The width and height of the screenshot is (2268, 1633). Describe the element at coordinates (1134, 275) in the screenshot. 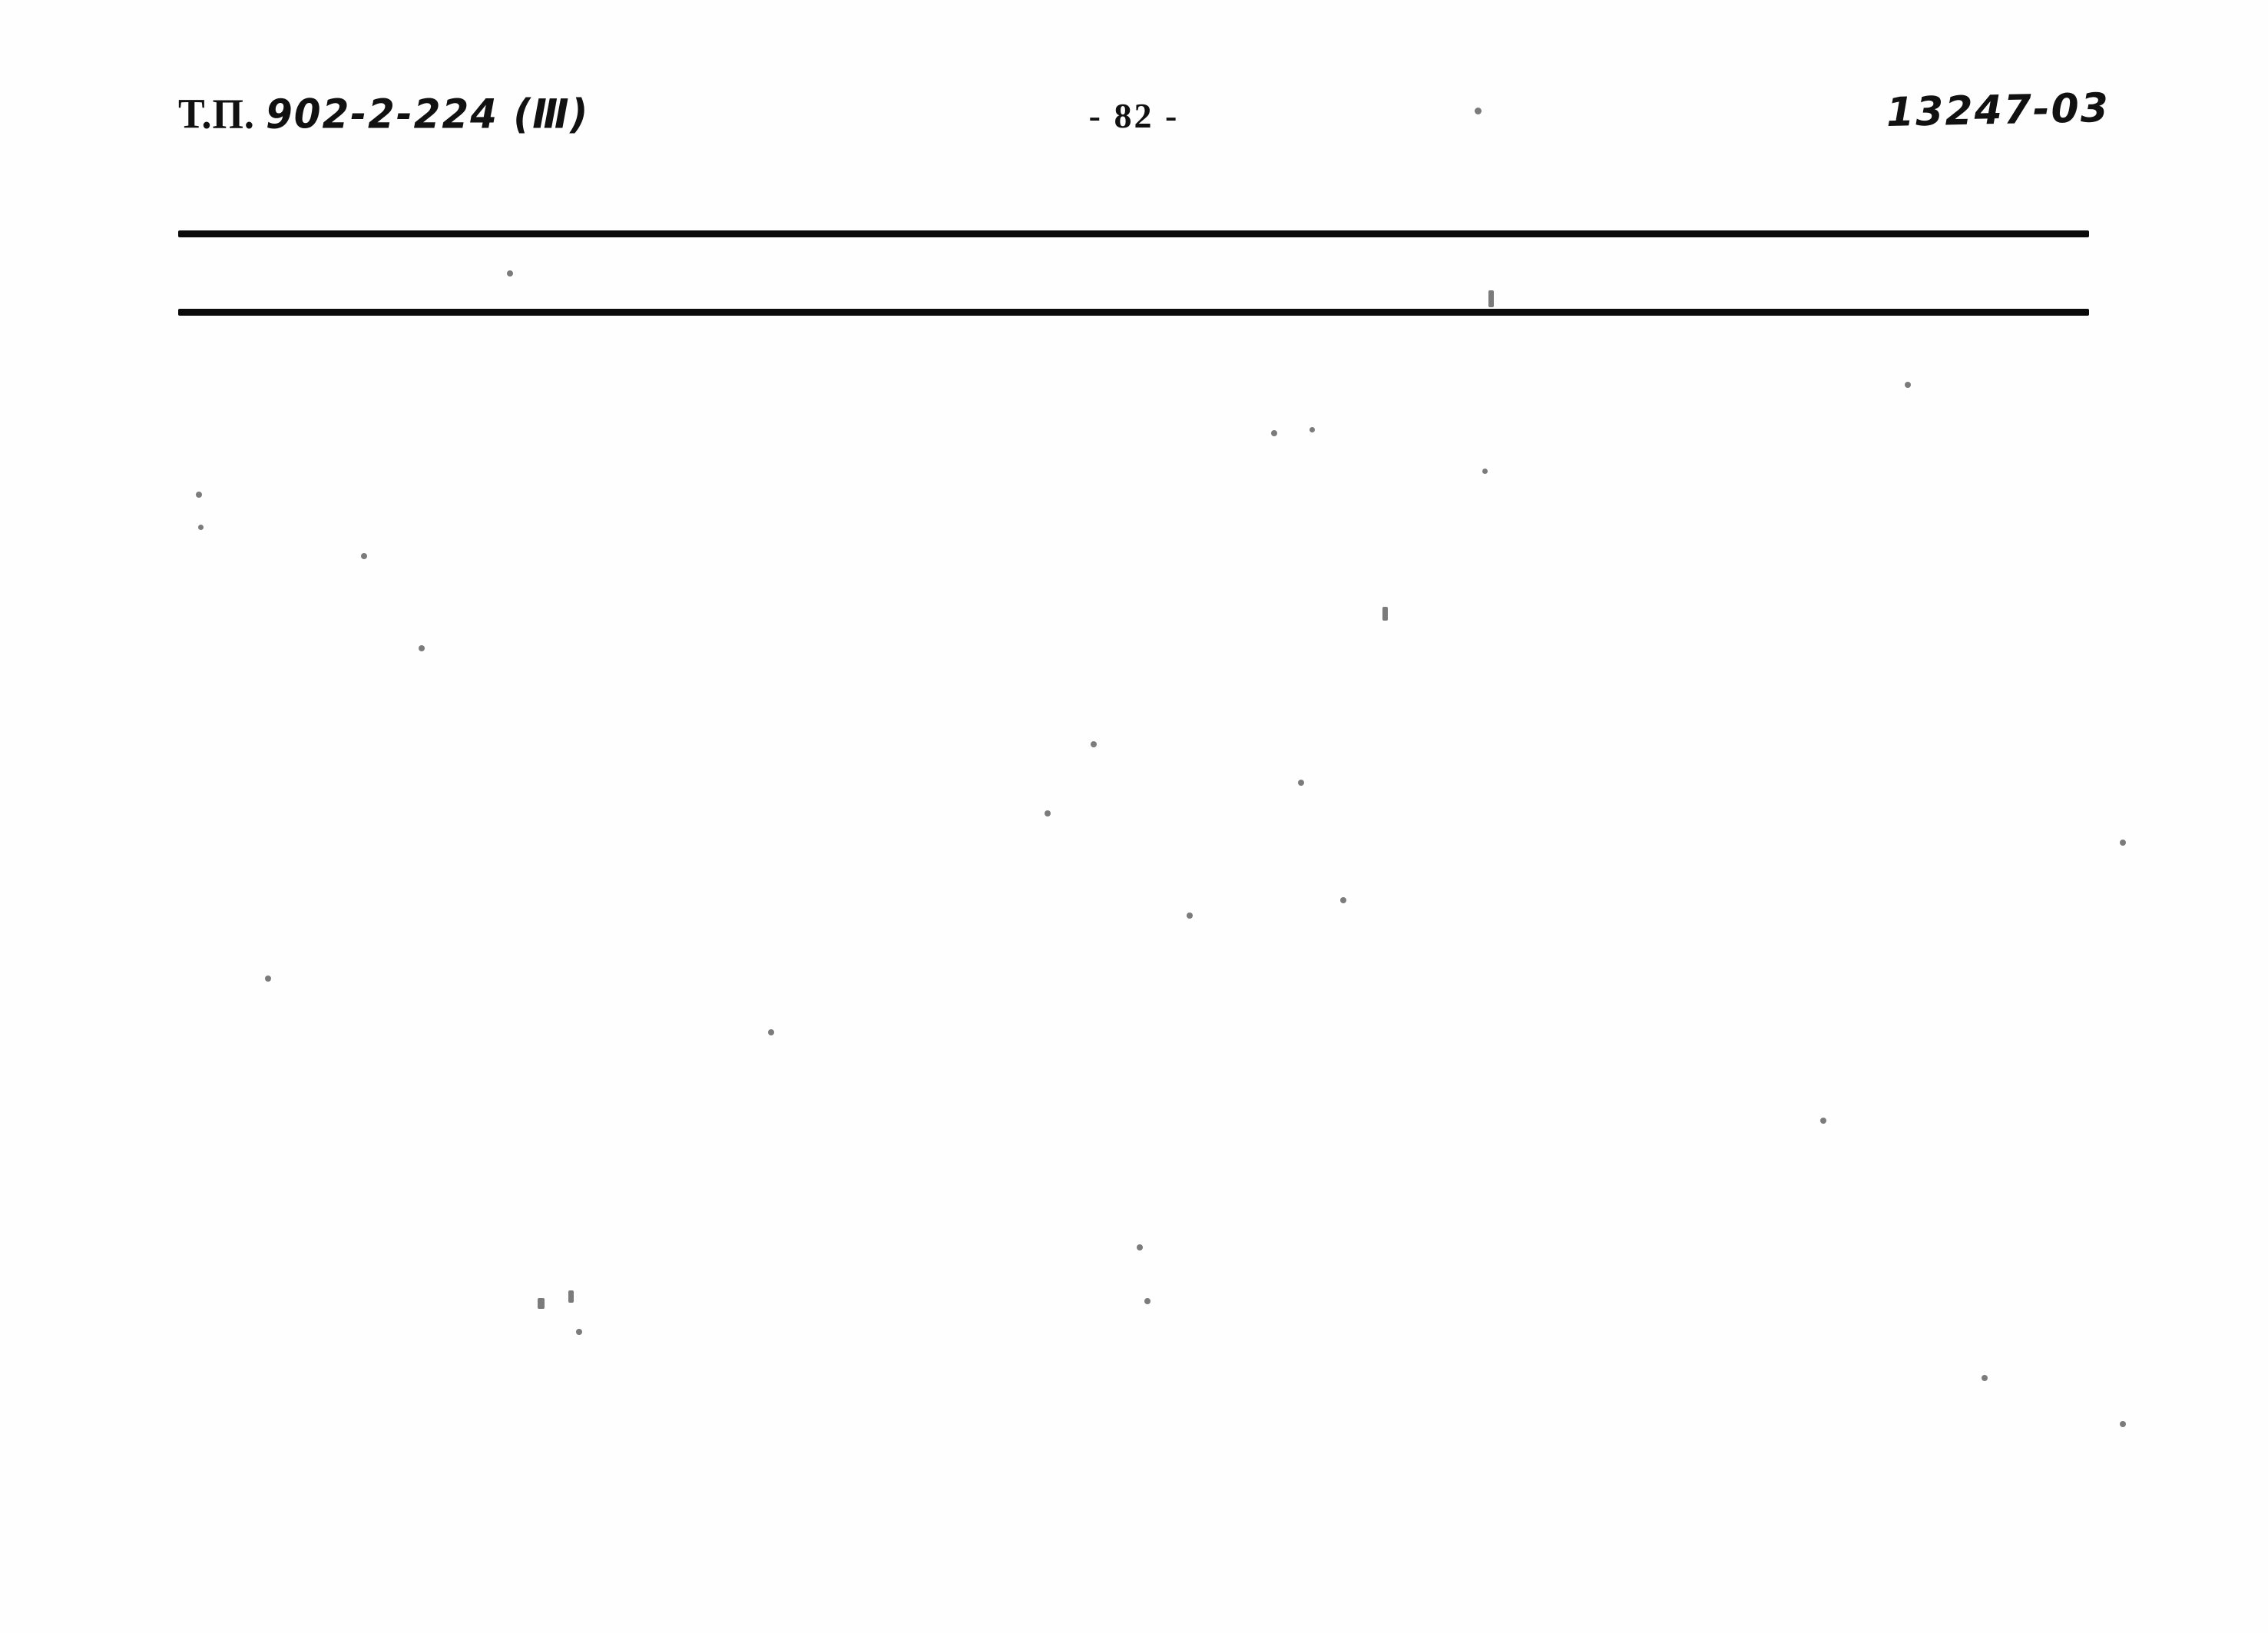

I see `table-column-headers` at that location.